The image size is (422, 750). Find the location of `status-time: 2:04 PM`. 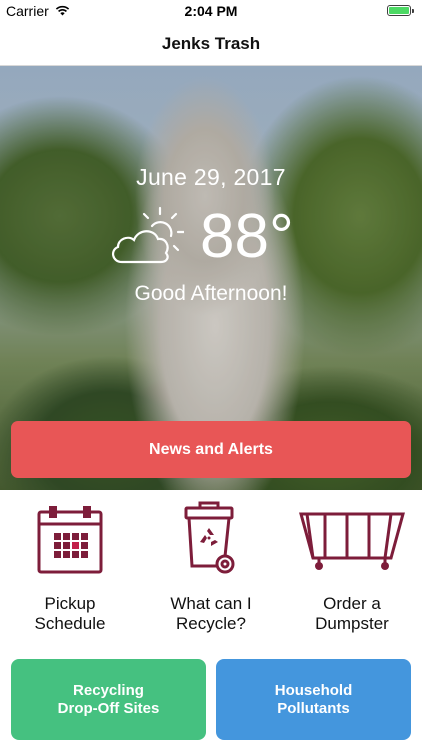

status-time: 2:04 PM is located at coordinates (211, 11).